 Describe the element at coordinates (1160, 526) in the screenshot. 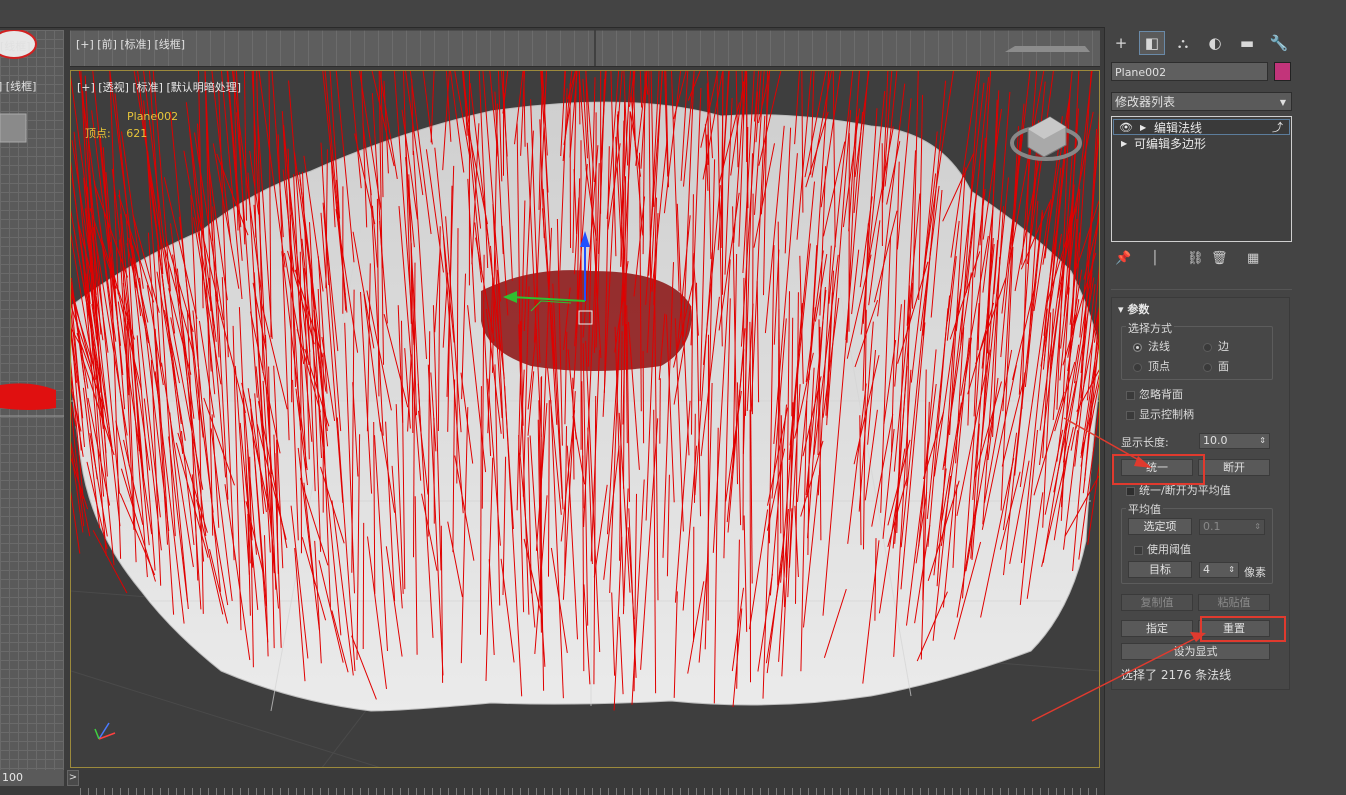

I see `average-selected-button: 选定项` at that location.